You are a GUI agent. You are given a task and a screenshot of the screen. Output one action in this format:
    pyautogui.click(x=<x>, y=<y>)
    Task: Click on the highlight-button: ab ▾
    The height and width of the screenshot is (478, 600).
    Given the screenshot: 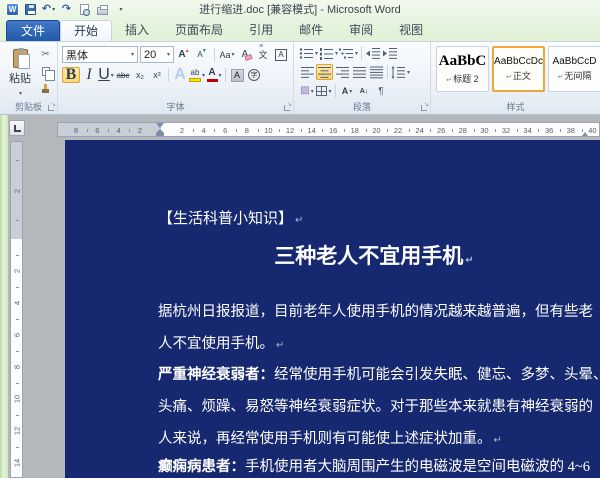 What is the action you would take?
    pyautogui.click(x=197, y=75)
    